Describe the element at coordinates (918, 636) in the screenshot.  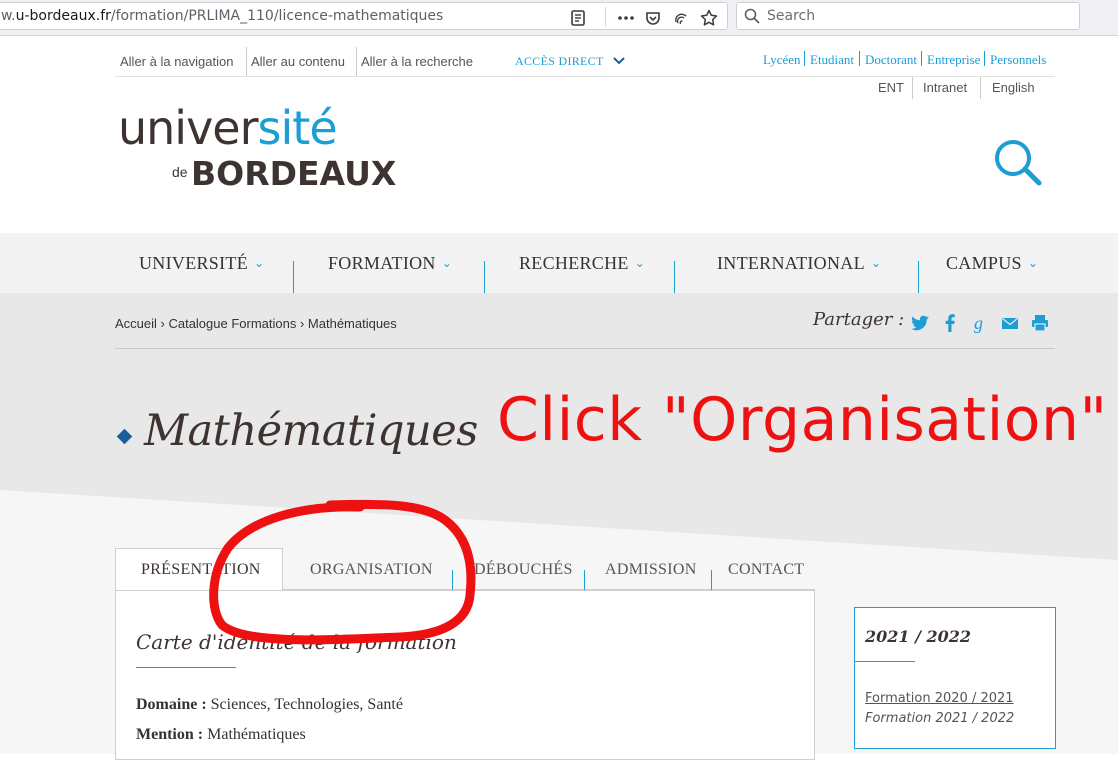
I see `year-title: 2021 / 2022` at that location.